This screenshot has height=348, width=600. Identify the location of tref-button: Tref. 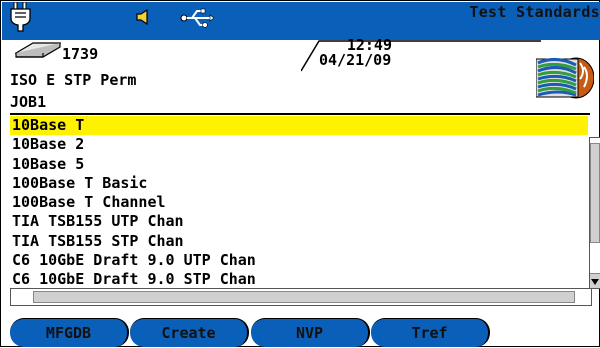
(430, 332).